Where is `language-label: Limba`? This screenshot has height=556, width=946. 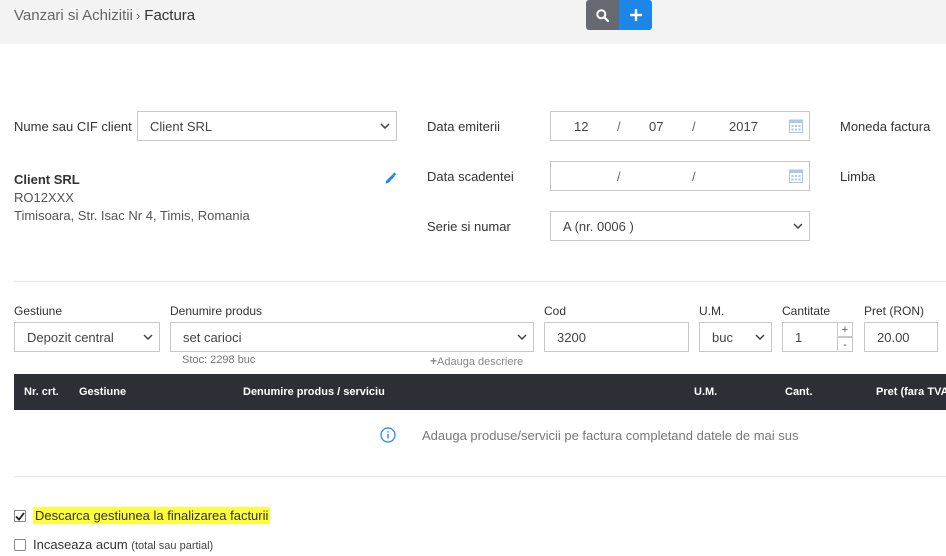
language-label: Limba is located at coordinates (858, 176).